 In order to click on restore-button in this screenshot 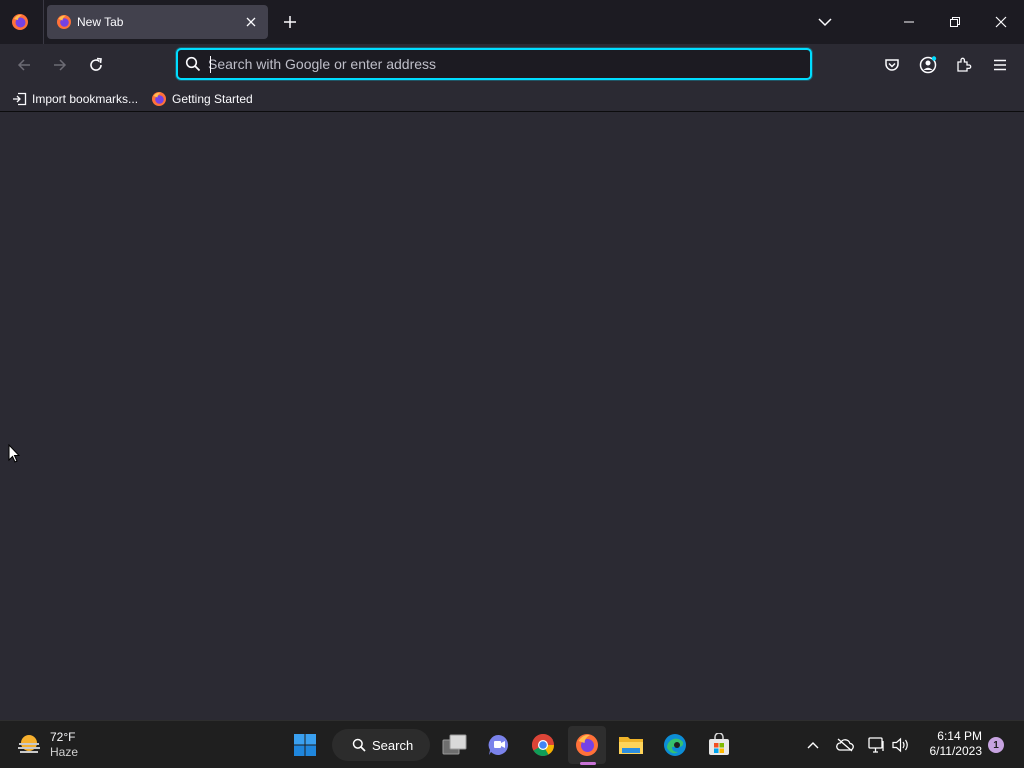, I will do `click(955, 22)`.